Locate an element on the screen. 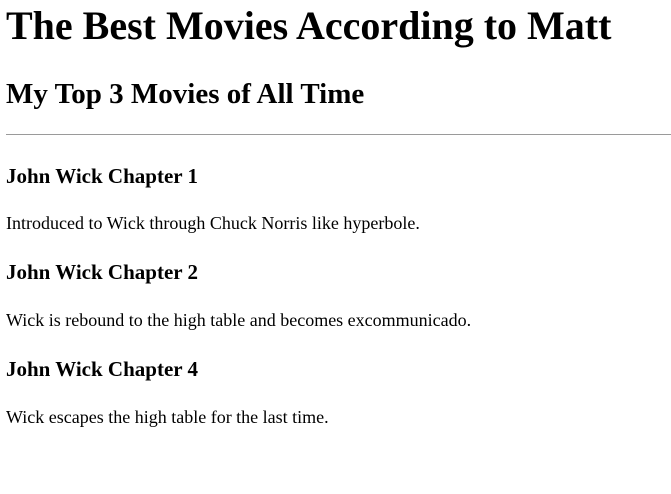  page-title: The Best Movies According to Matt is located at coordinates (309, 25).